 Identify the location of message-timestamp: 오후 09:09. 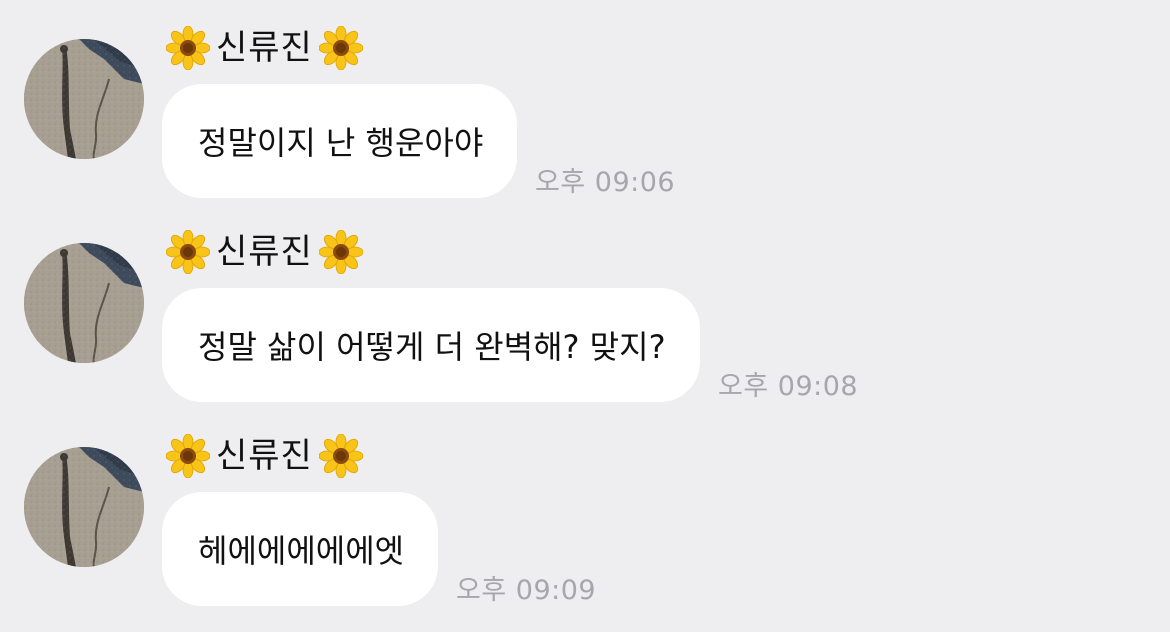
(526, 590).